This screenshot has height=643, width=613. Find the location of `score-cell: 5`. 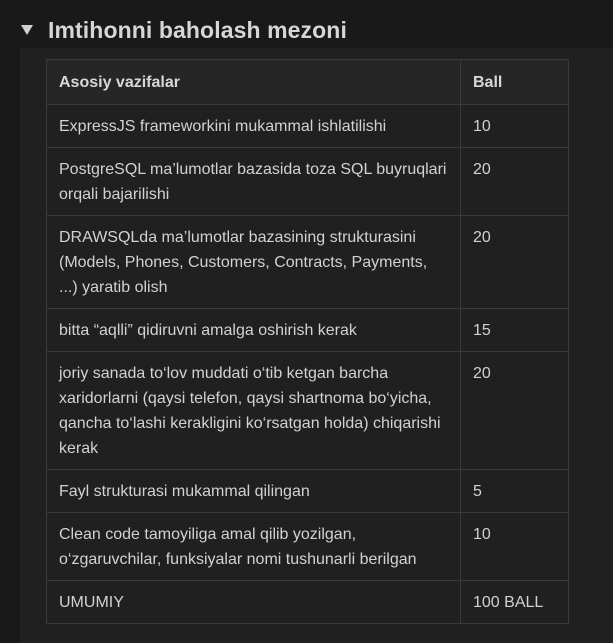

score-cell: 5 is located at coordinates (514, 491).